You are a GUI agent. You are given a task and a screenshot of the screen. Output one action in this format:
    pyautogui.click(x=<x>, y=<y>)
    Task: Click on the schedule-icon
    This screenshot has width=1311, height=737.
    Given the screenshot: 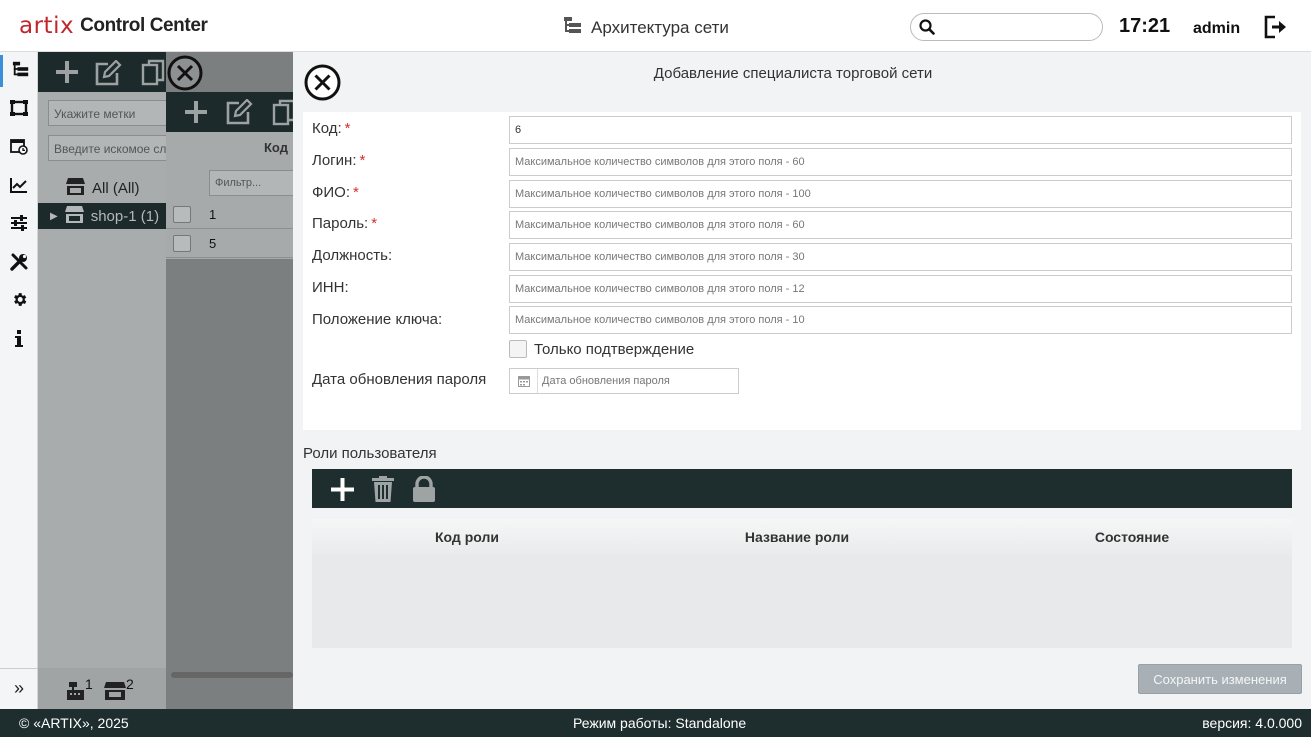 What is the action you would take?
    pyautogui.click(x=19, y=148)
    